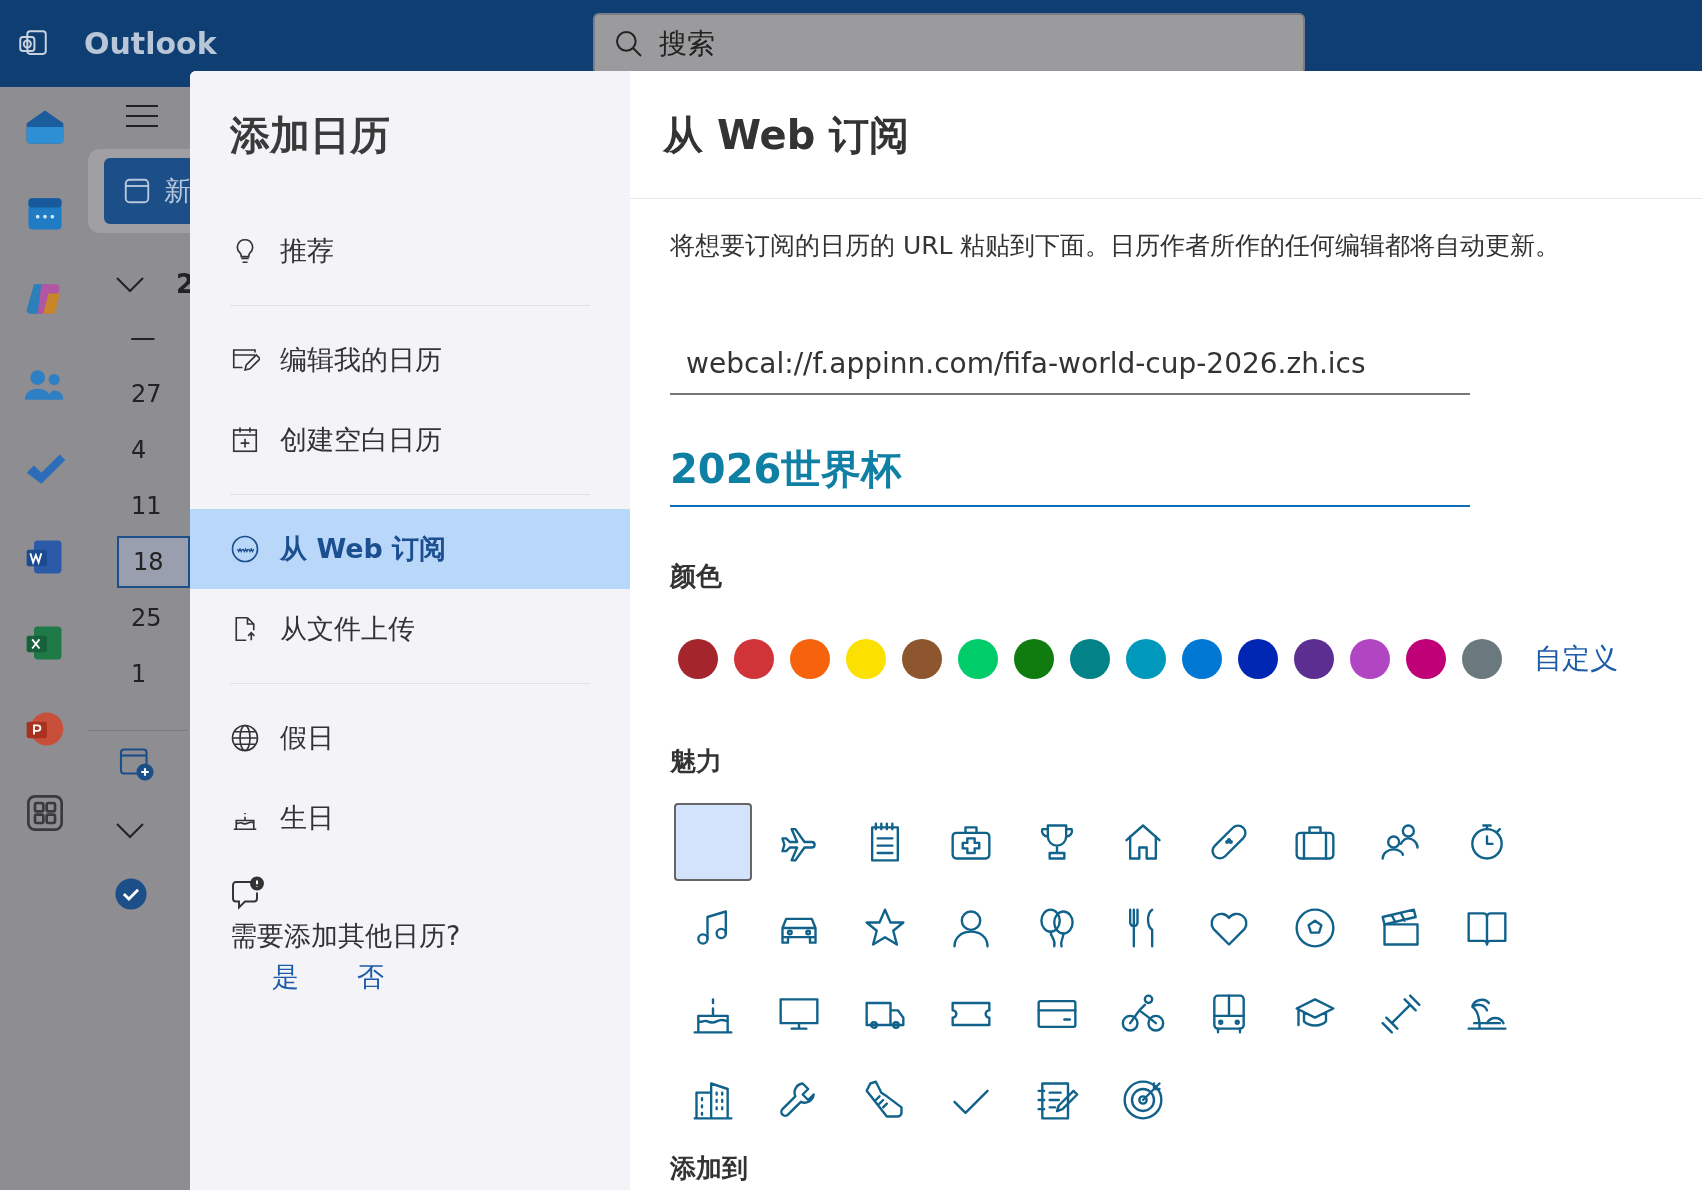 The width and height of the screenshot is (1702, 1190). Describe the element at coordinates (709, 1168) in the screenshot. I see `add-to-label: 添加到` at that location.